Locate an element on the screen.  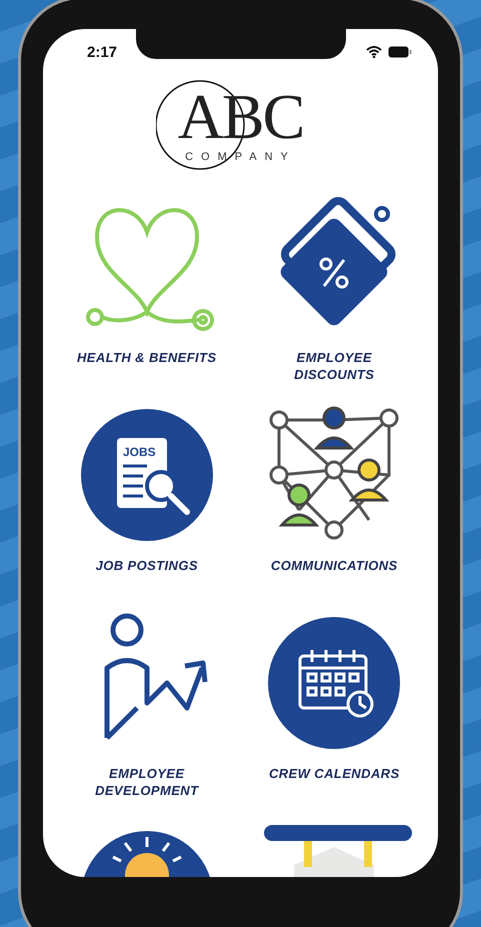
tile-label: EMPLOYEE DEVELOPMENT is located at coordinates (146, 782).